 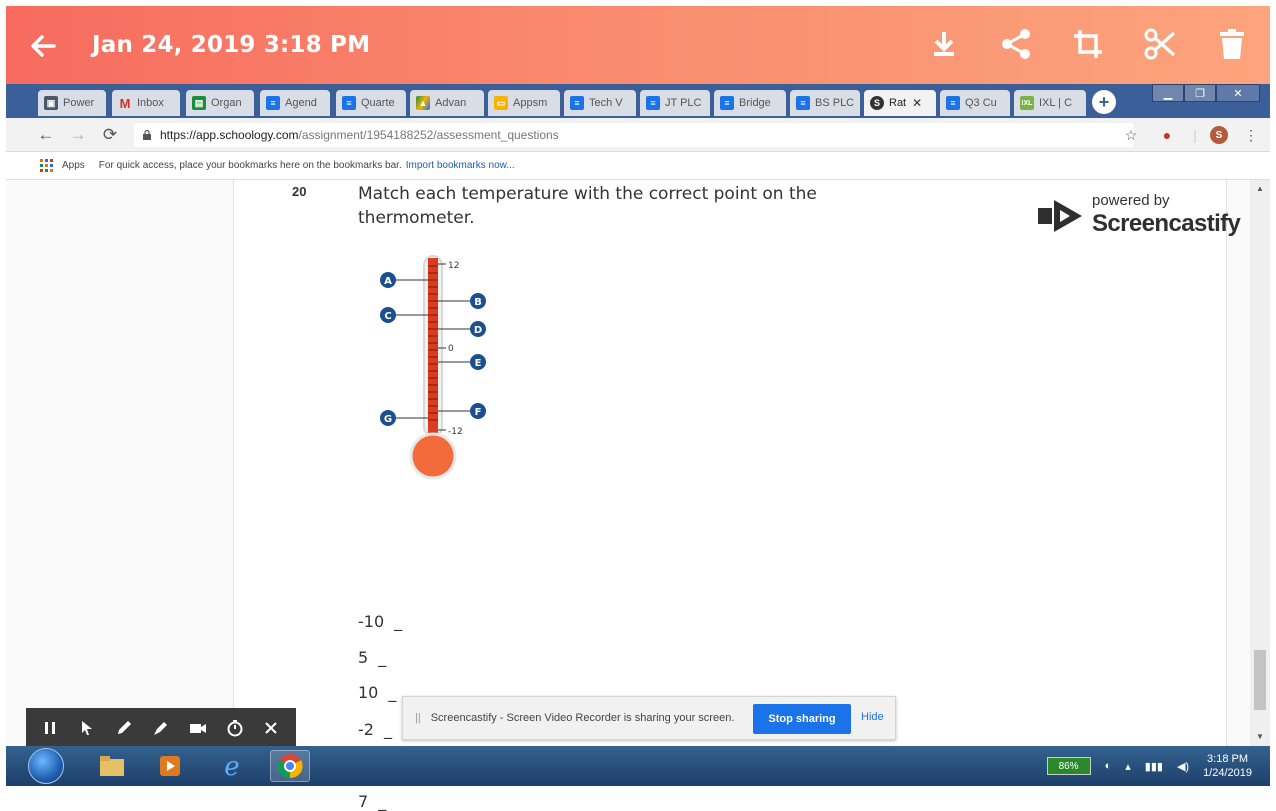 I want to click on media-player-icon, so click(x=170, y=766).